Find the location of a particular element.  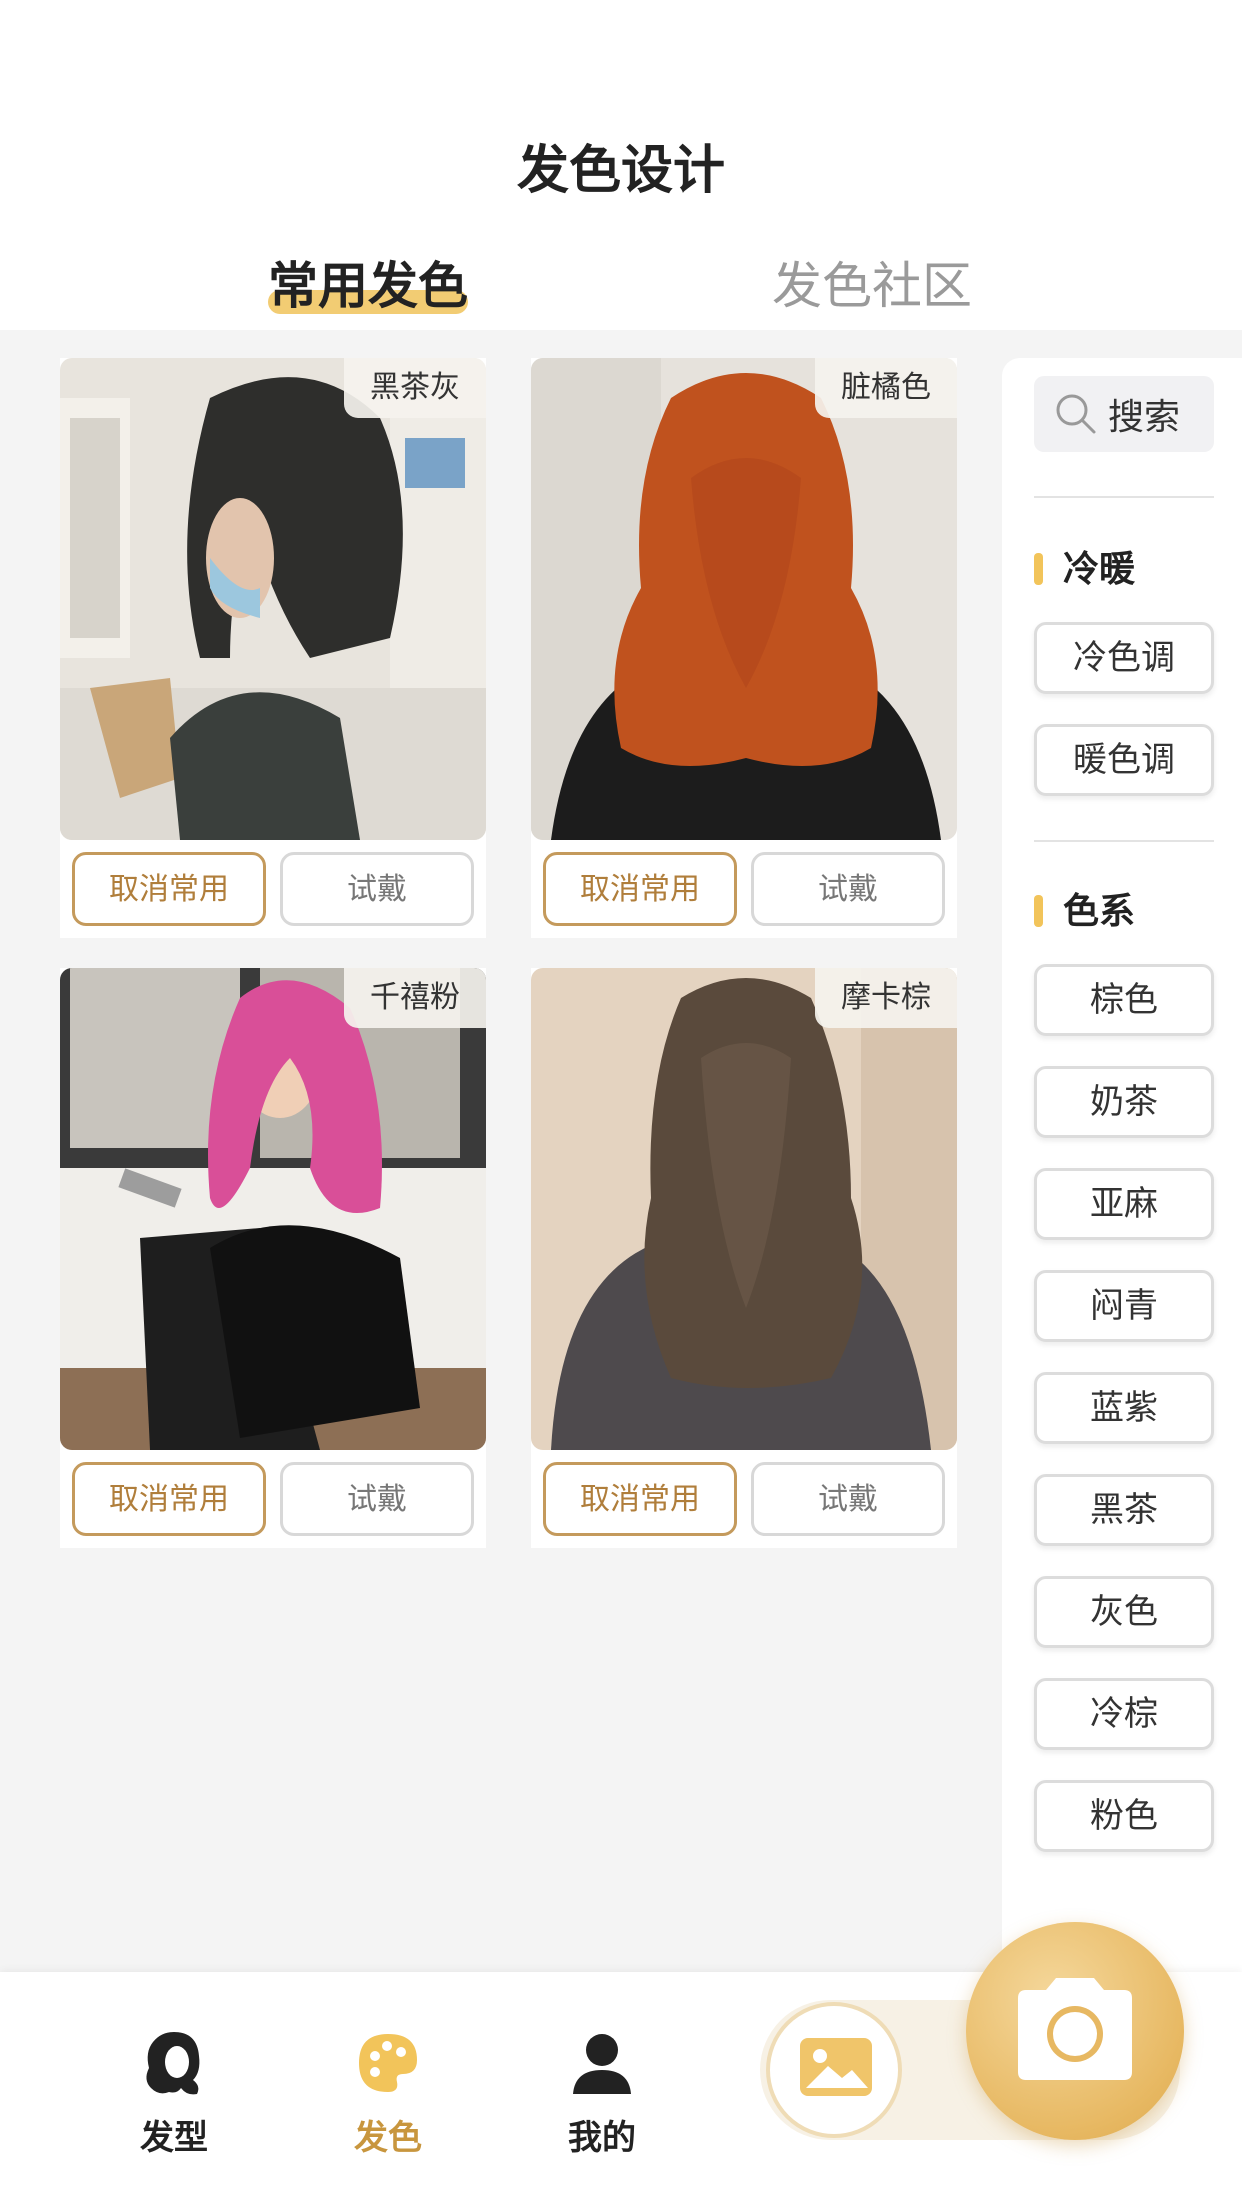

tab-common-colors: 常用发色 is located at coordinates (368, 282).